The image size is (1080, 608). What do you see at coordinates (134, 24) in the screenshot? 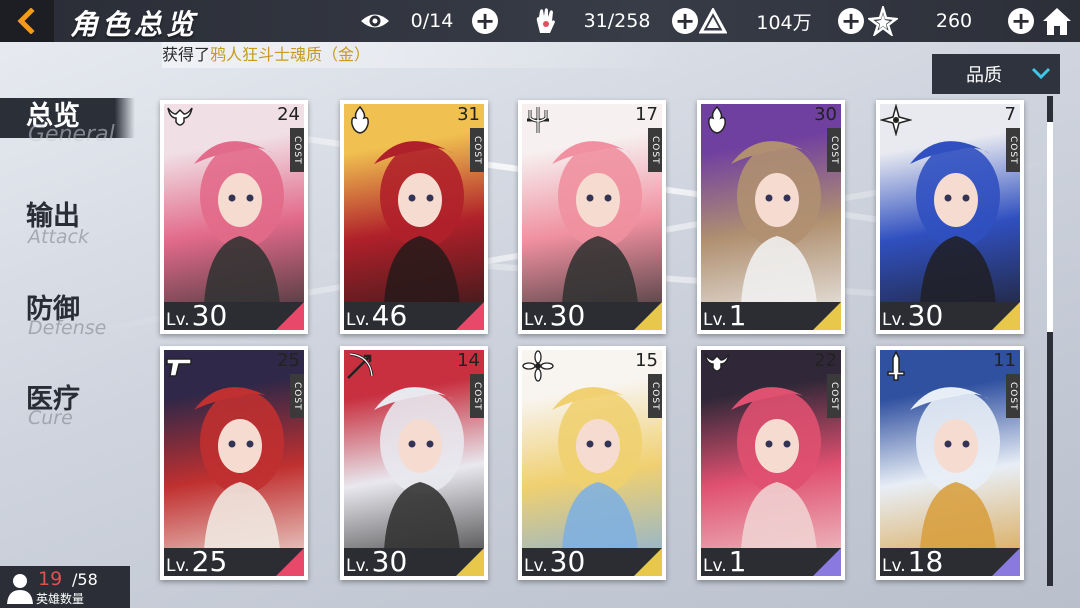
I see `page-title: 角色总览` at bounding box center [134, 24].